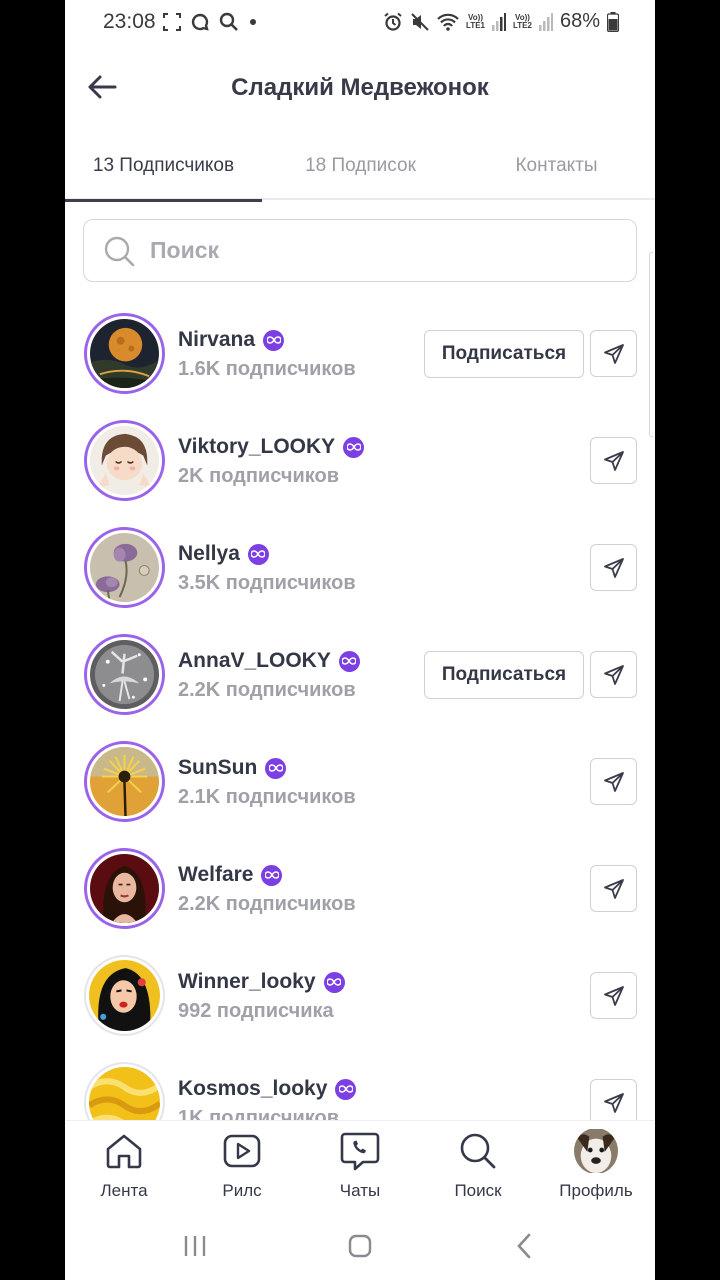  I want to click on profile-avatar, so click(596, 1151).